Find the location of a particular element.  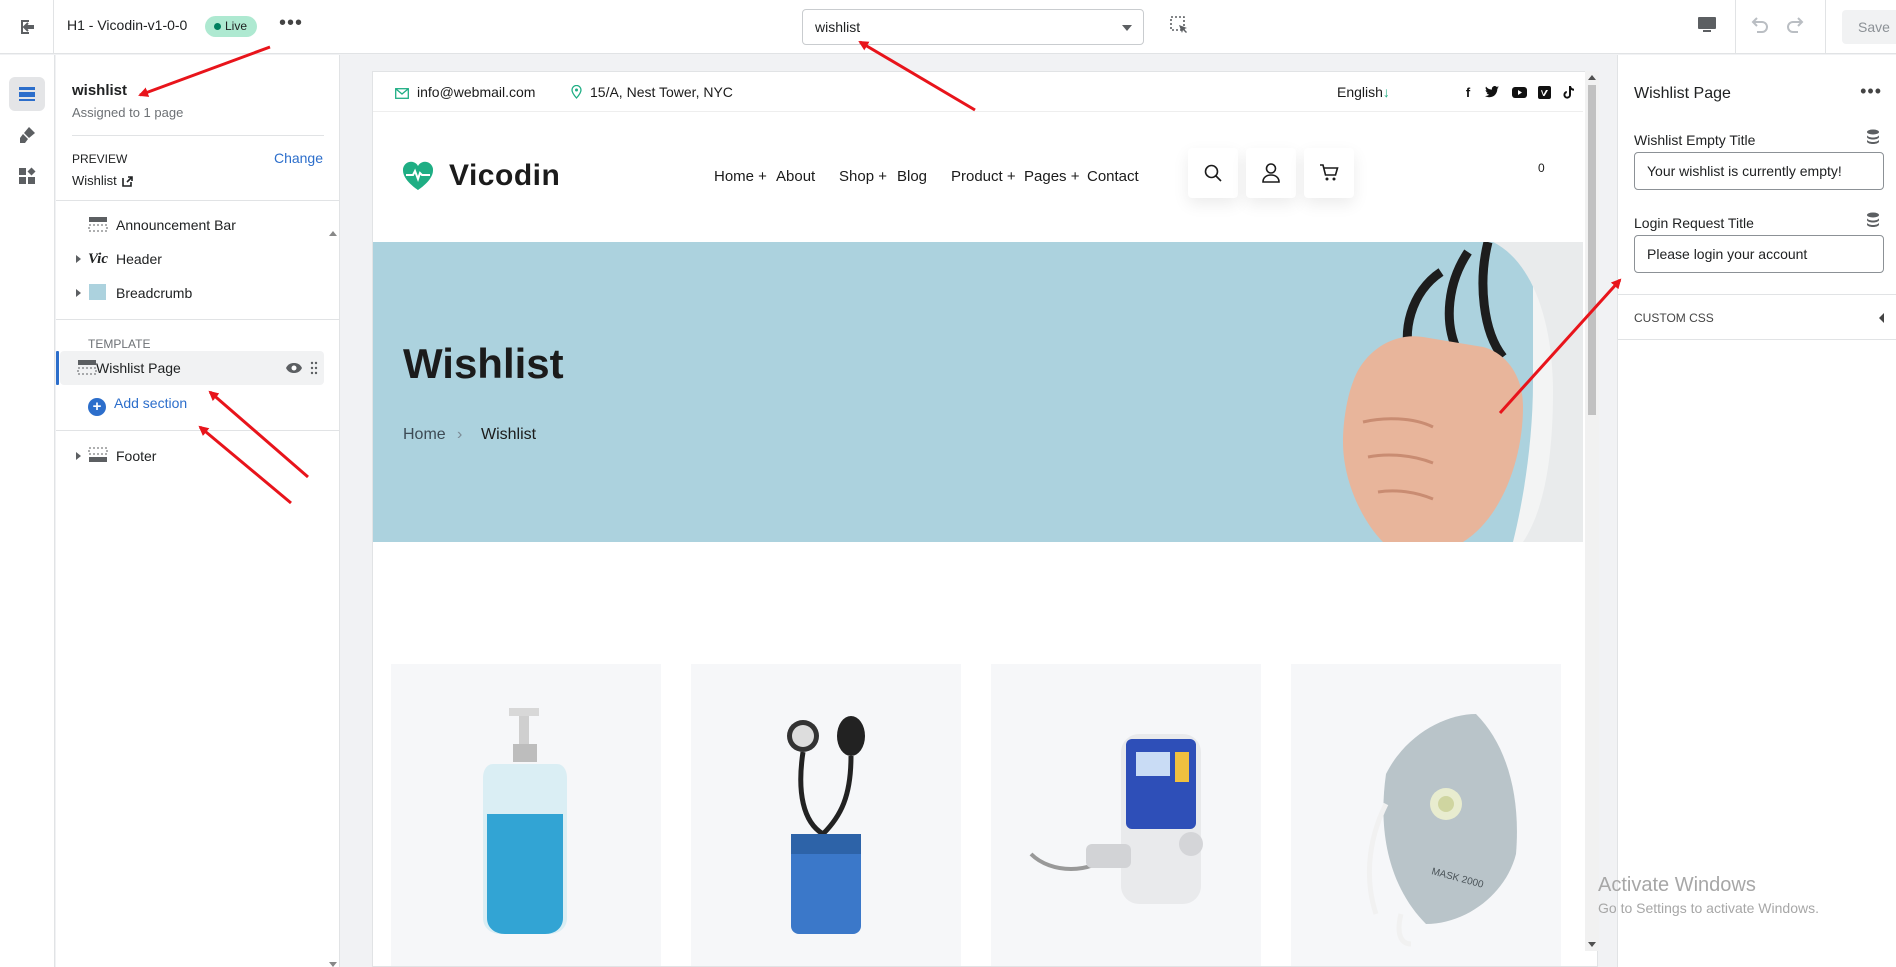

preview-page: Wishlist is located at coordinates (102, 180).